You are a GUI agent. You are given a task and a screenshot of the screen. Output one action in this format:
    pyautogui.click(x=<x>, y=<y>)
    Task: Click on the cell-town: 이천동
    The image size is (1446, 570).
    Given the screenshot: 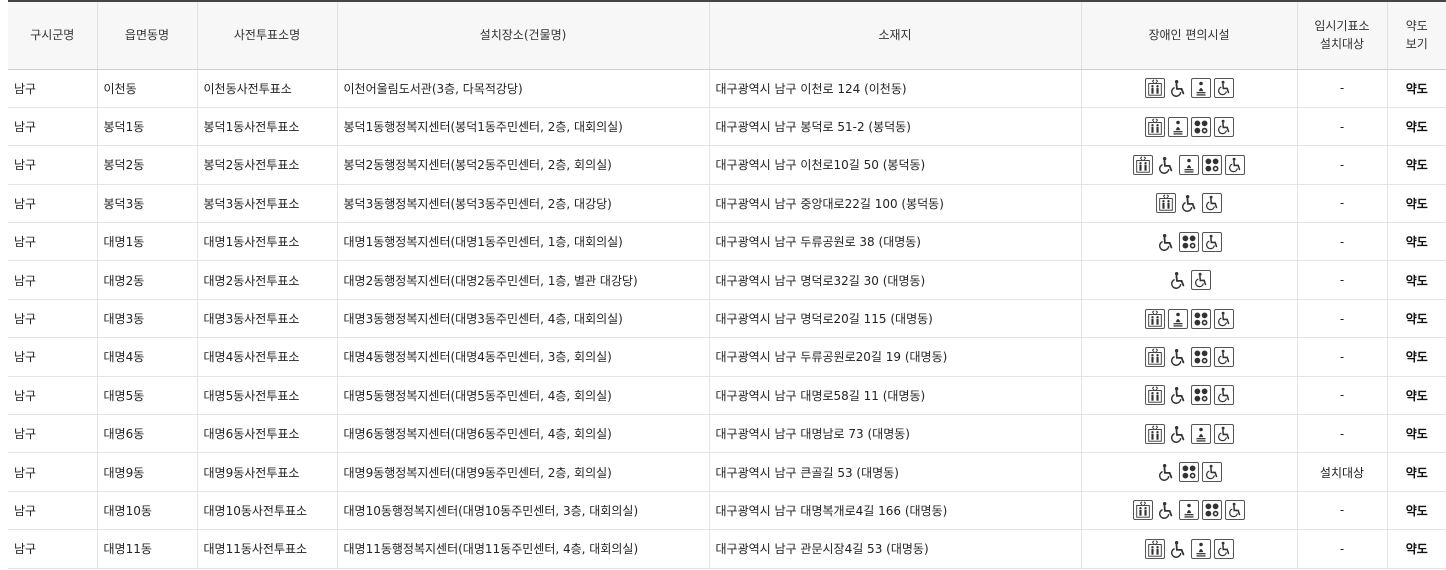 What is the action you would take?
    pyautogui.click(x=147, y=88)
    